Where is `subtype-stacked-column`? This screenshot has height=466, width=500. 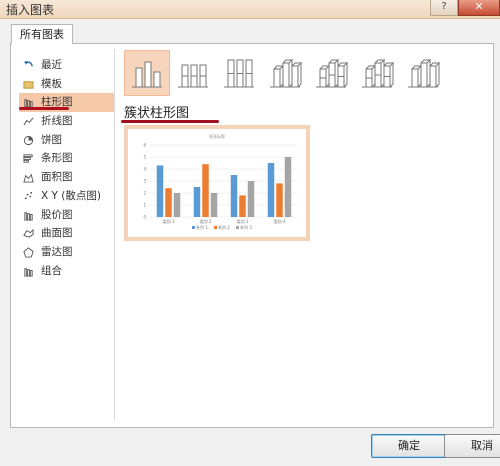
subtype-stacked-column is located at coordinates (193, 73).